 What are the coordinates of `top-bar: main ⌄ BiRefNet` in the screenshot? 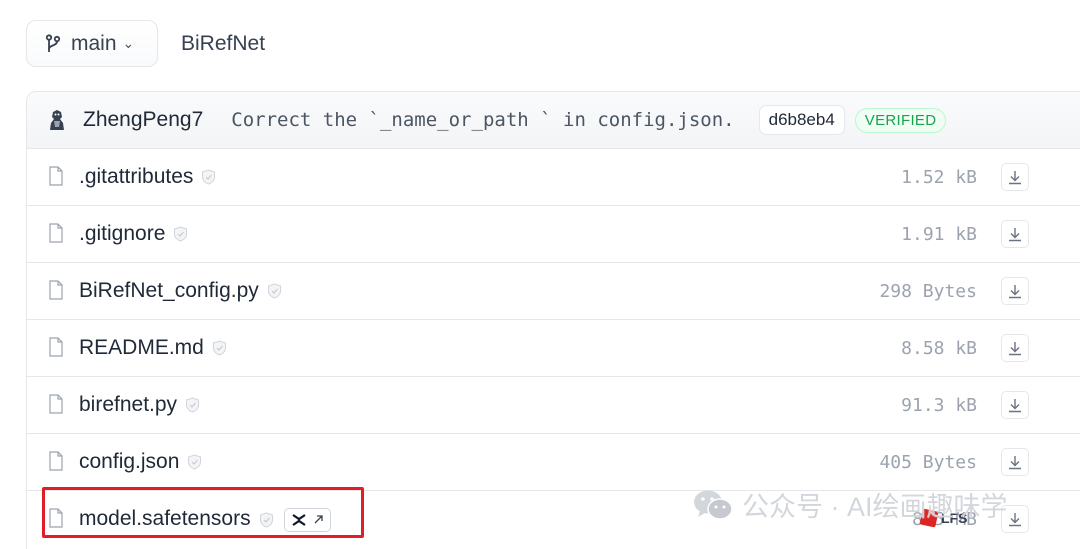 It's located at (145, 43).